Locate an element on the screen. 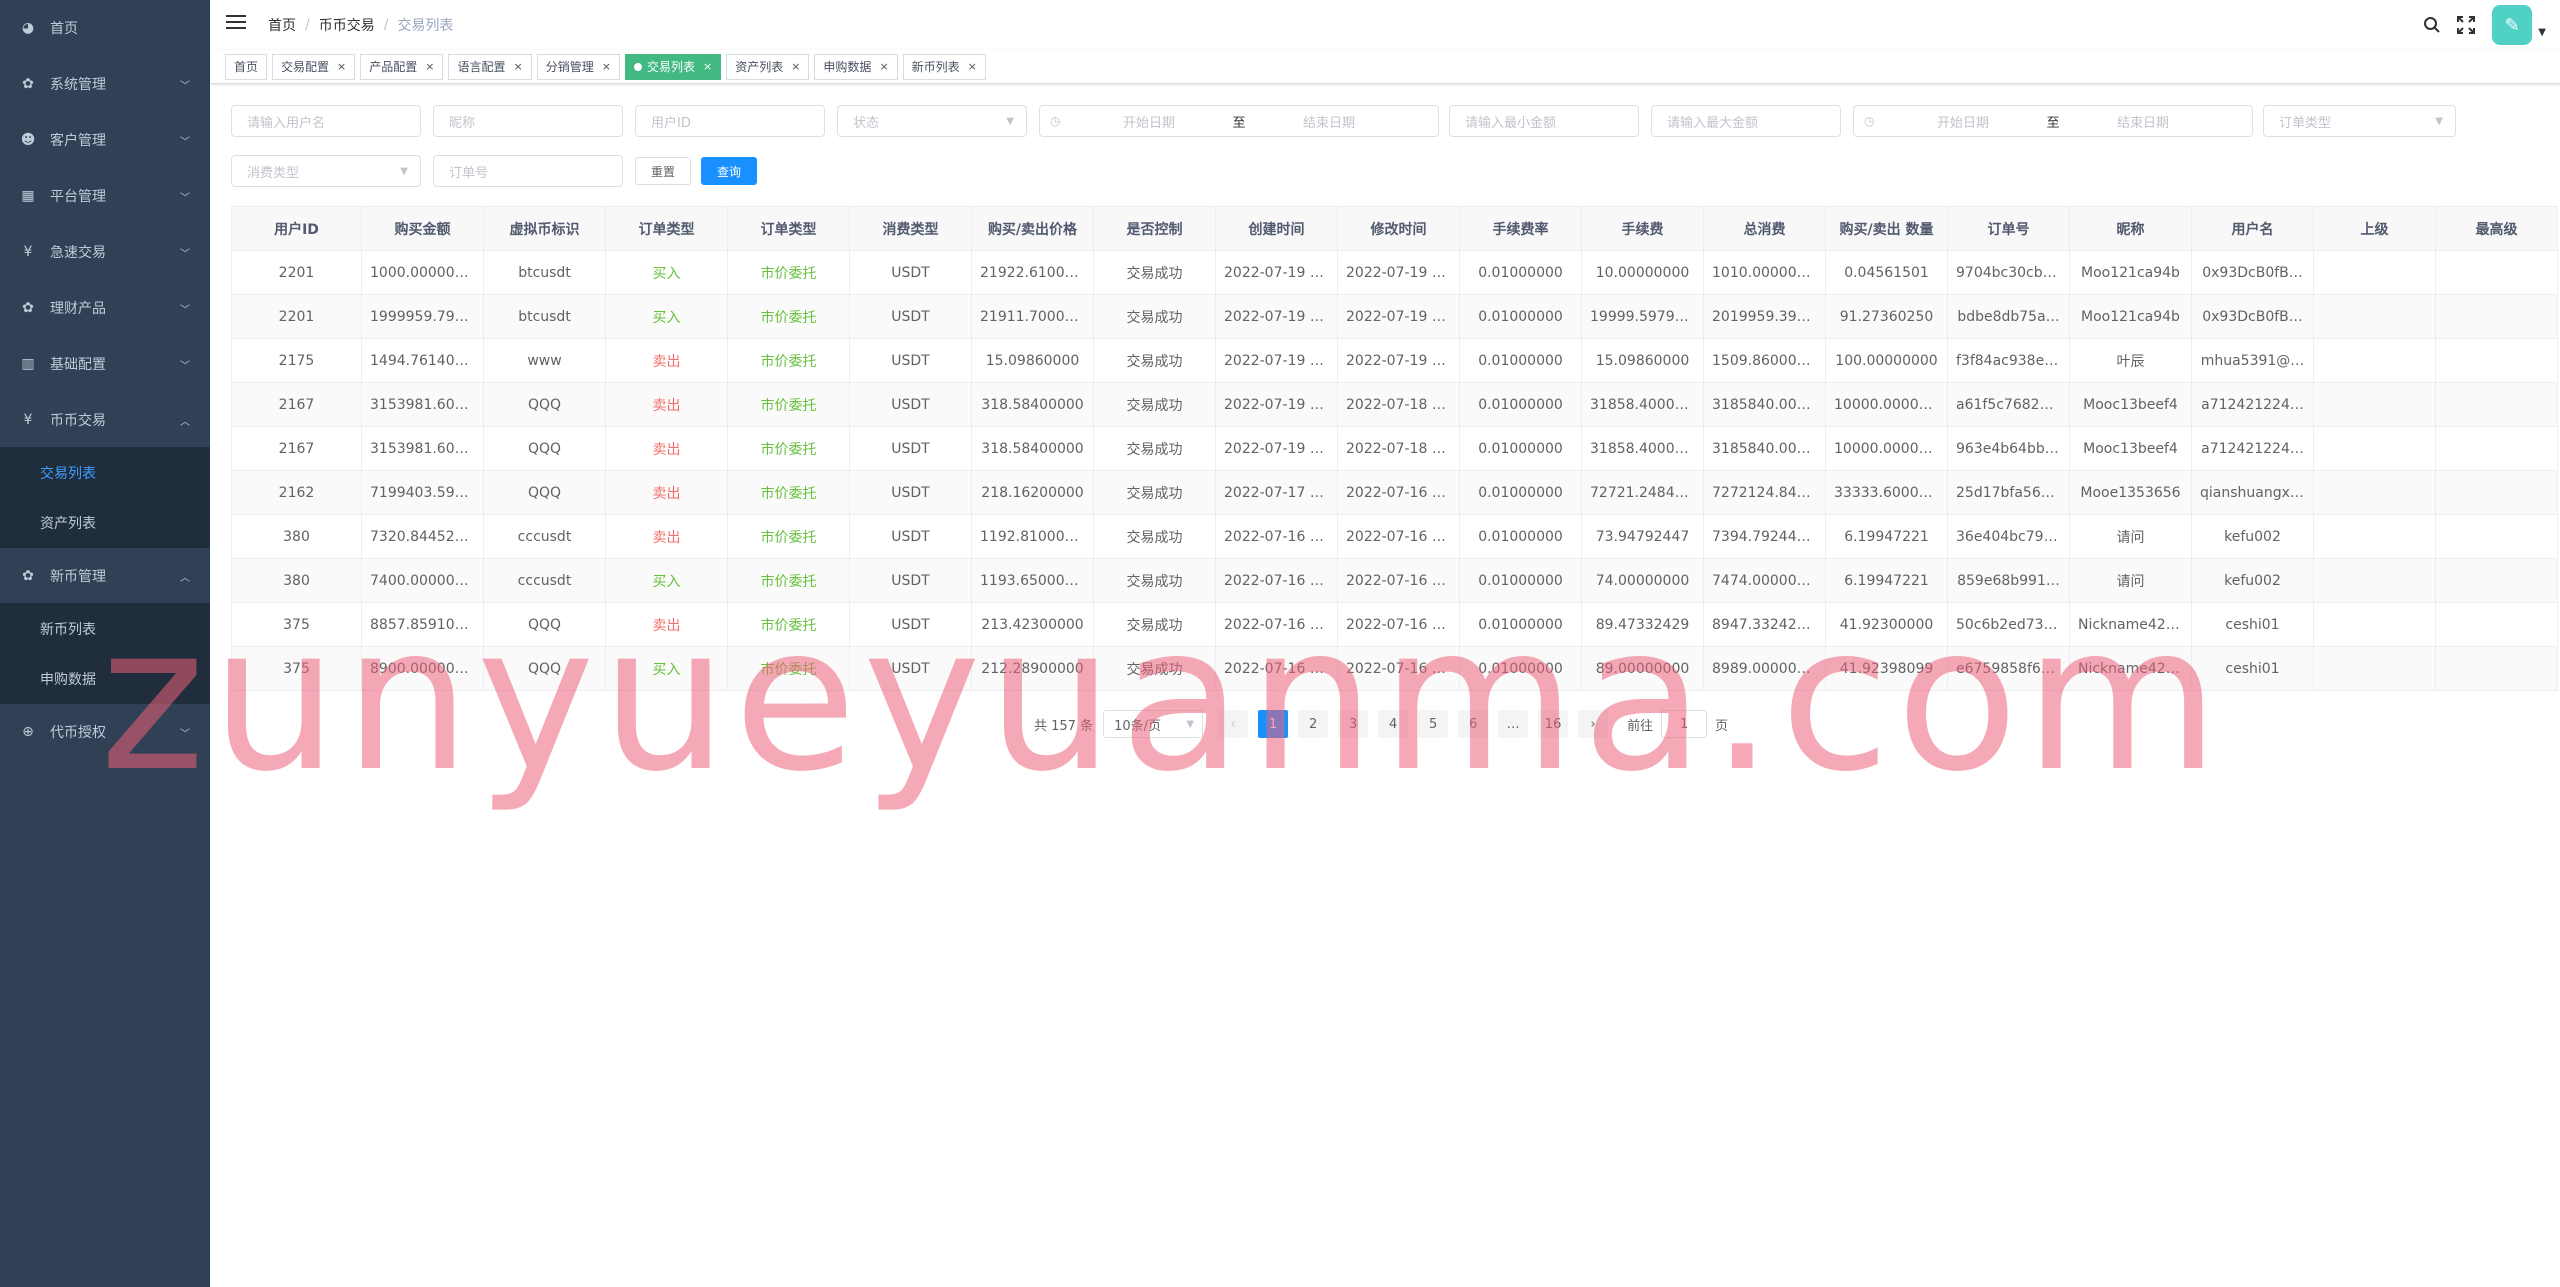  tag-2: 产品配置 × is located at coordinates (402, 67).